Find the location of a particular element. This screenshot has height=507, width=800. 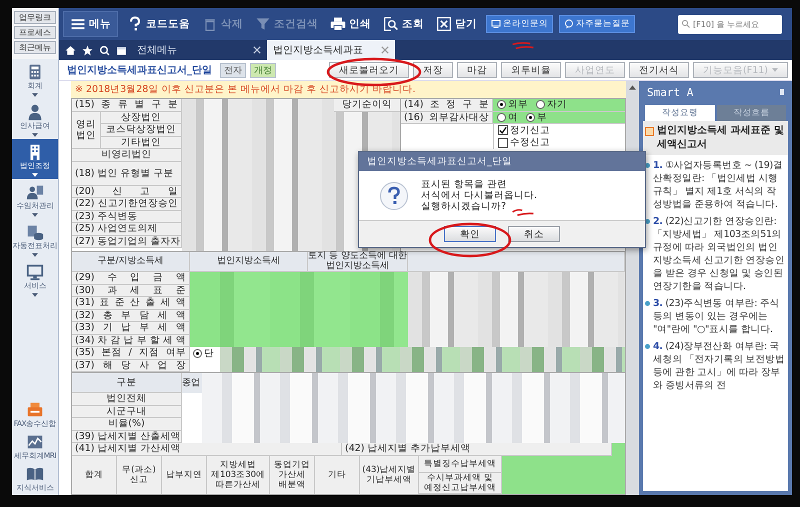

field-label: (23) 주식변동 is located at coordinates (127, 216).